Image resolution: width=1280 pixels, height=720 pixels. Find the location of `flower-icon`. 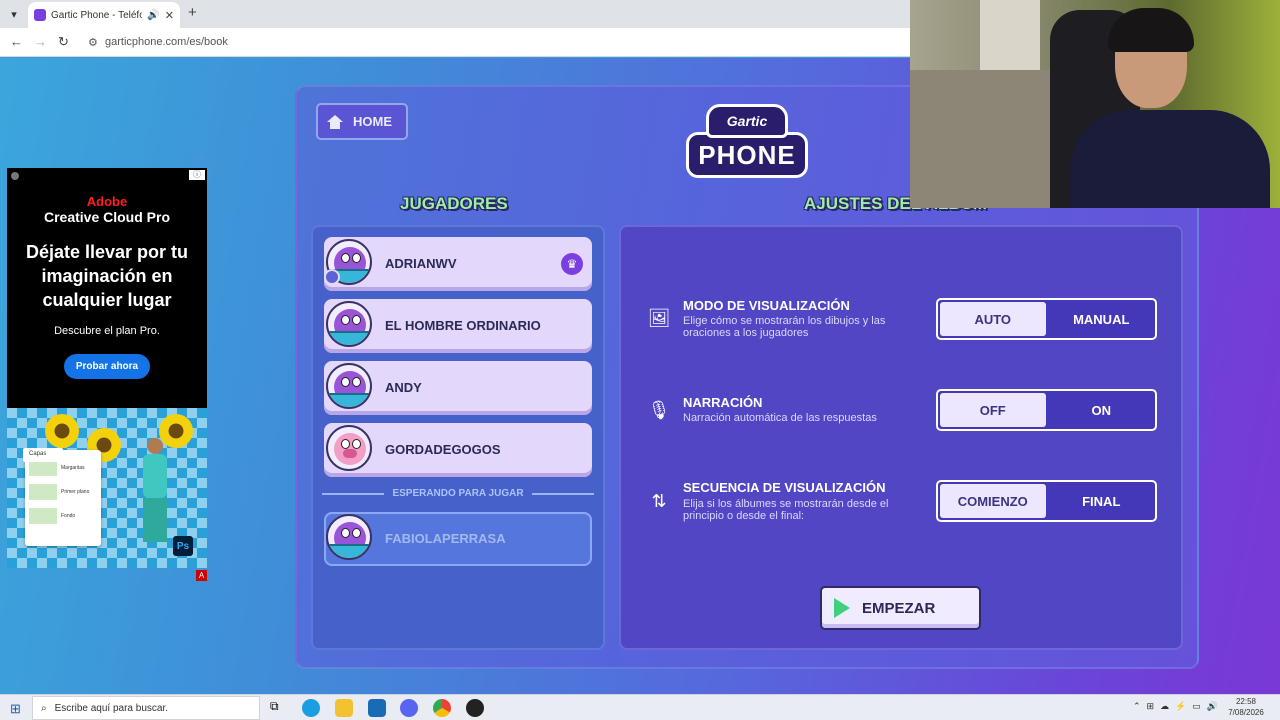

flower-icon is located at coordinates (62, 431).